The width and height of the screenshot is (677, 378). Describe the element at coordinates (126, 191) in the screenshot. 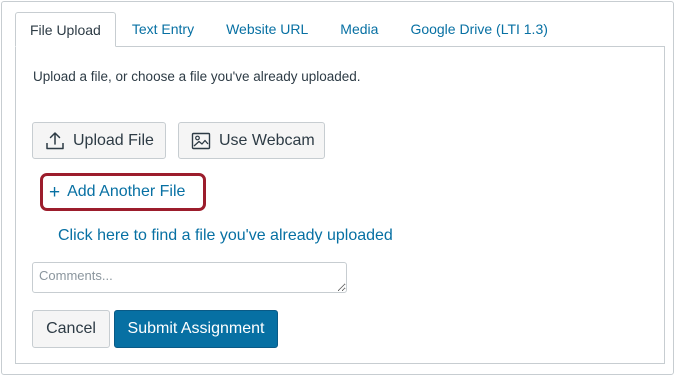

I see `add-another-file-label: Add Another File` at that location.